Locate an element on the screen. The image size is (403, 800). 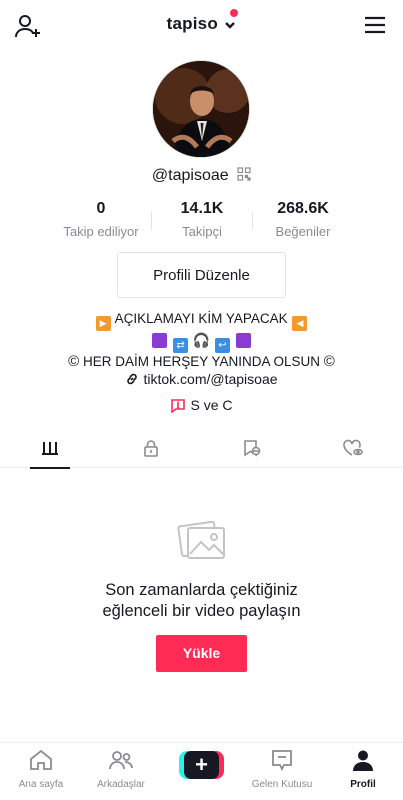
grid-bars-icon is located at coordinates (50, 448).